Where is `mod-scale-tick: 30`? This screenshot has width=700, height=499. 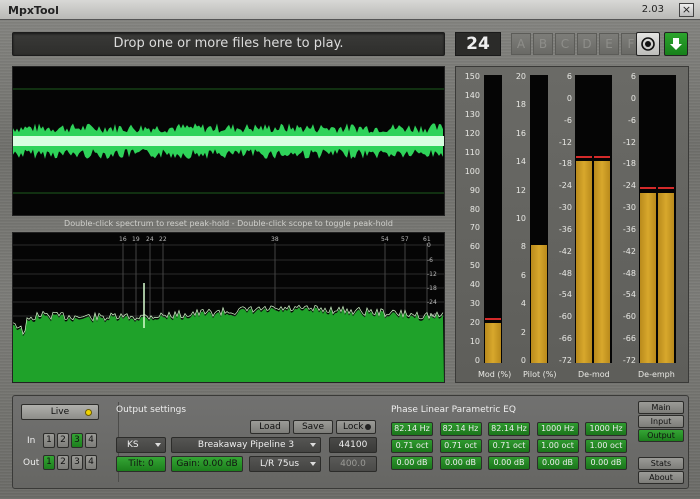
mod-scale-tick: 30 is located at coordinates (474, 304).